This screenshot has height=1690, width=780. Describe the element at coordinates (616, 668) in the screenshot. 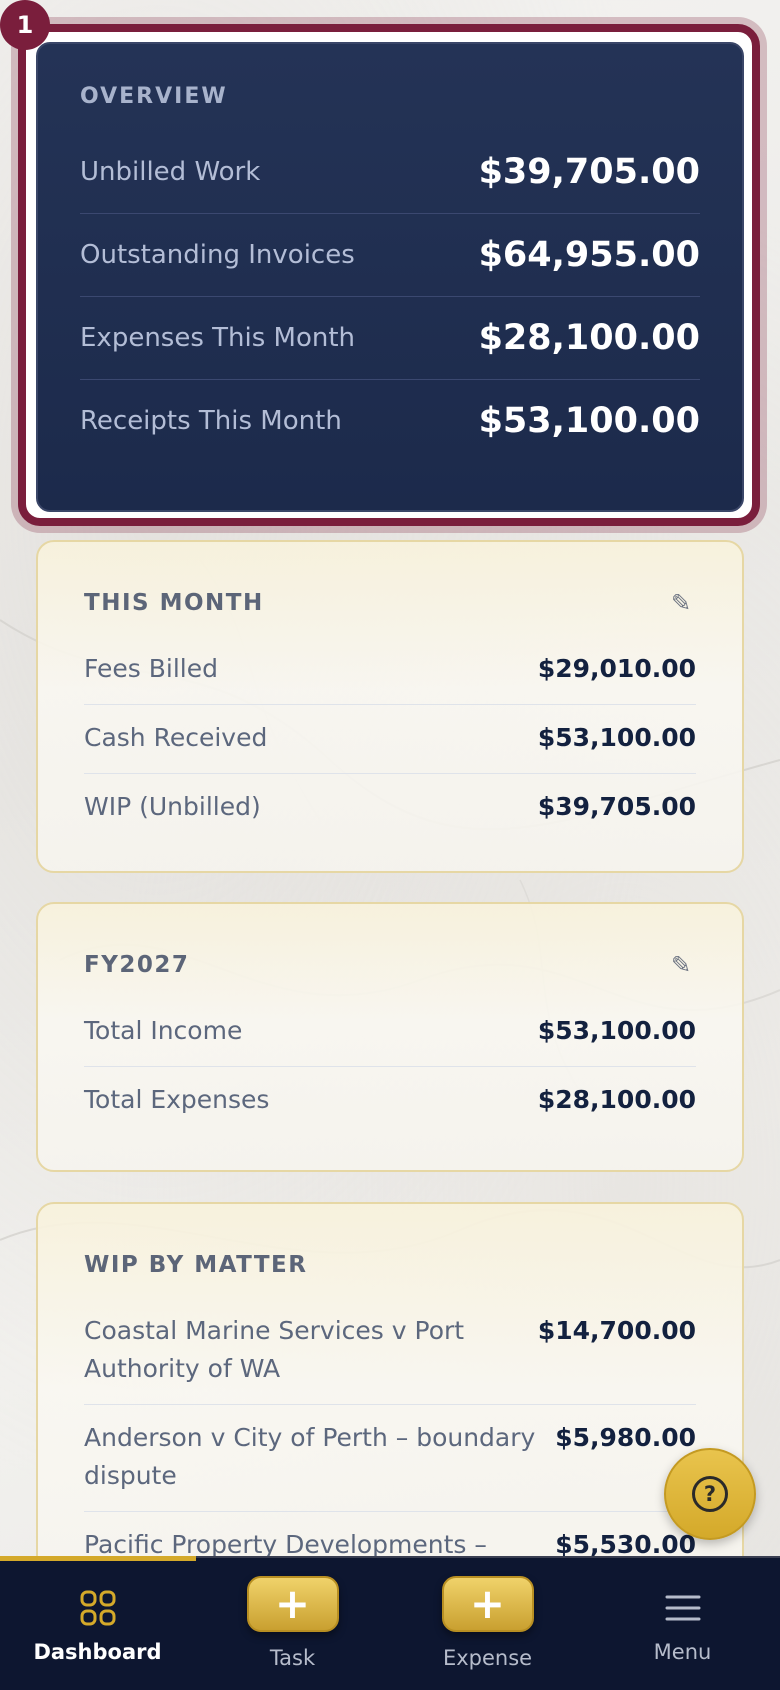

I see `stat-value: $29,010.00` at that location.